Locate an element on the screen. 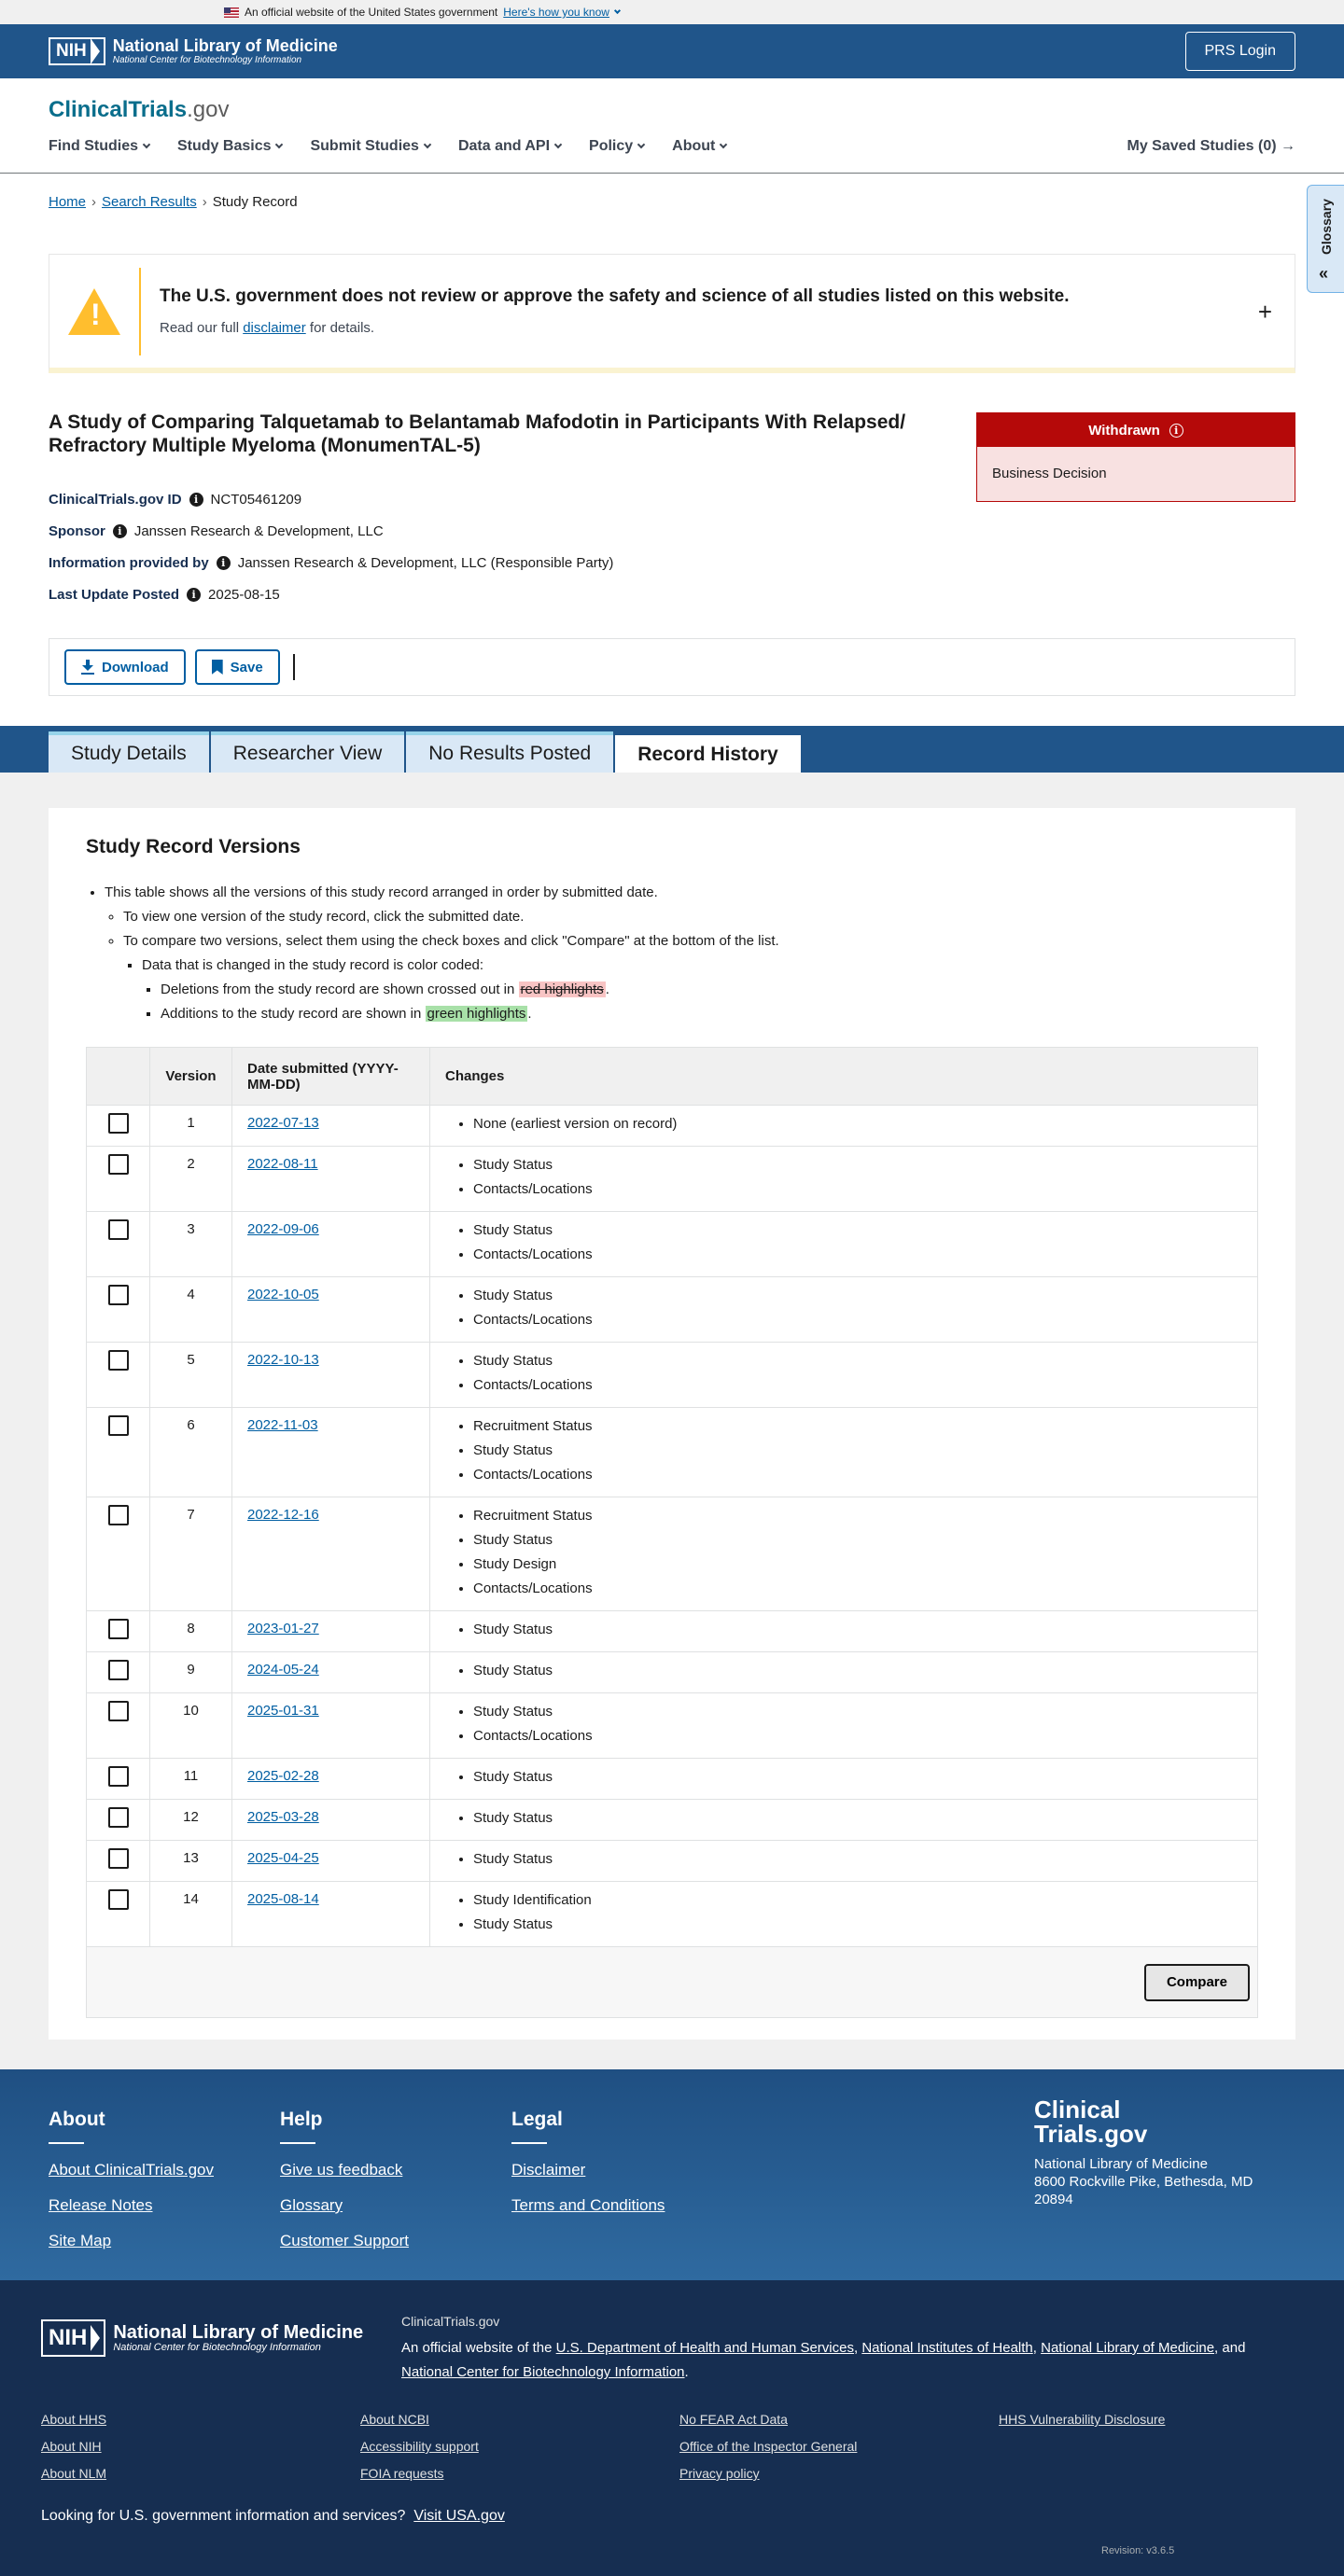 The height and width of the screenshot is (2576, 1344). visit-usa-gov-link: Visit USA.gov is located at coordinates (459, 2516).